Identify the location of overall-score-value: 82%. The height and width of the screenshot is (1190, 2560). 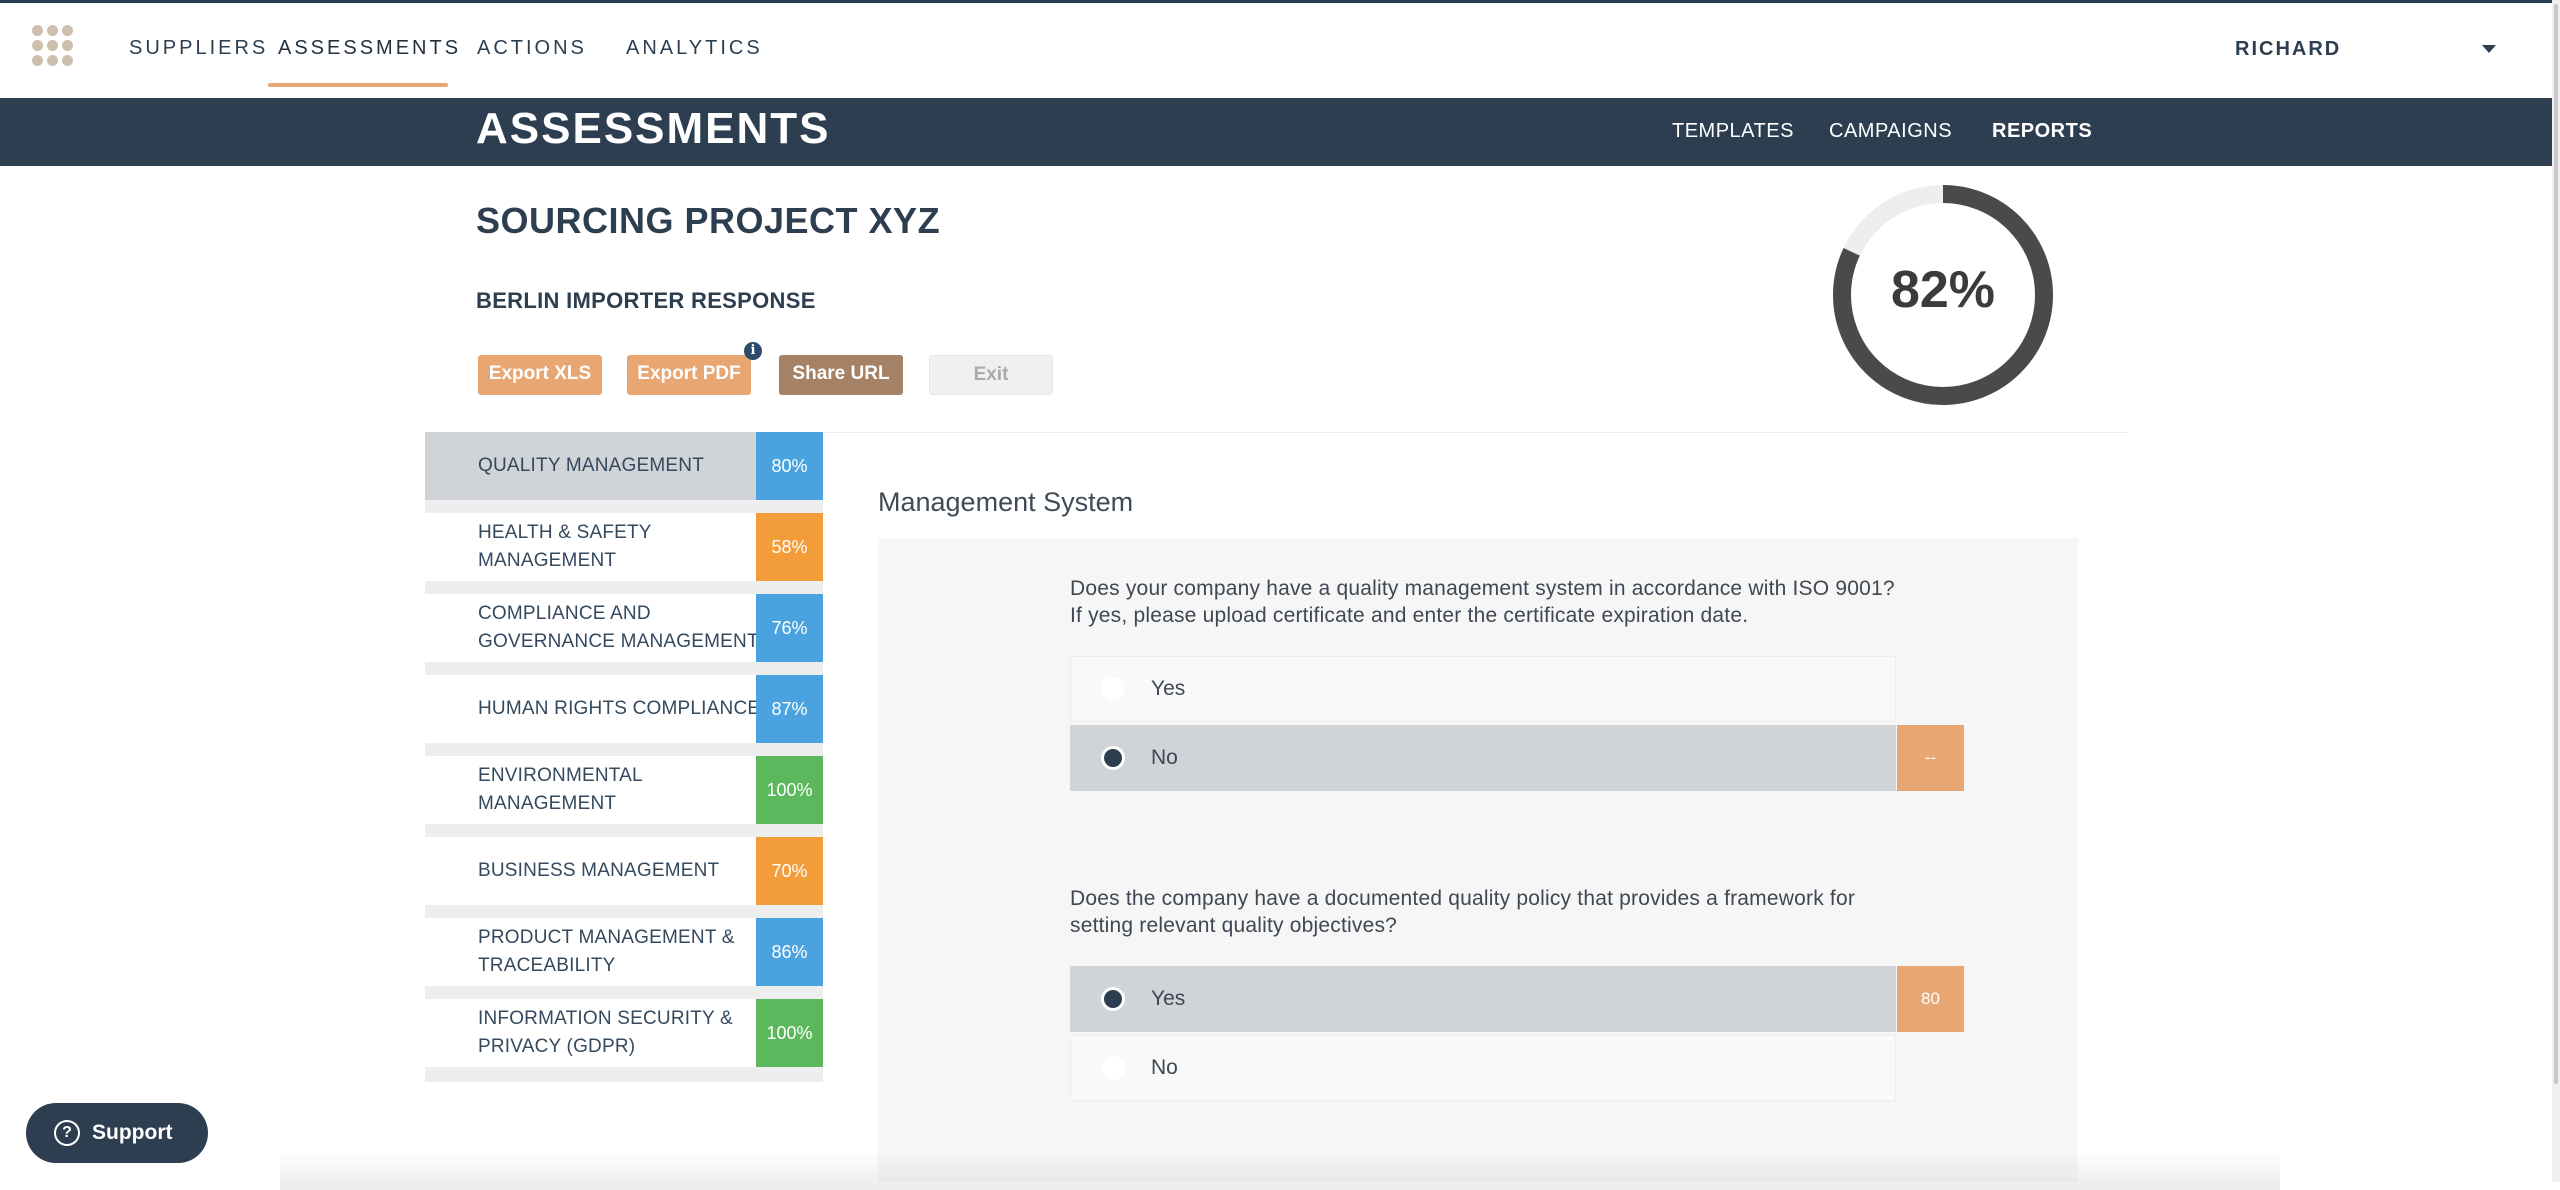
(1943, 290).